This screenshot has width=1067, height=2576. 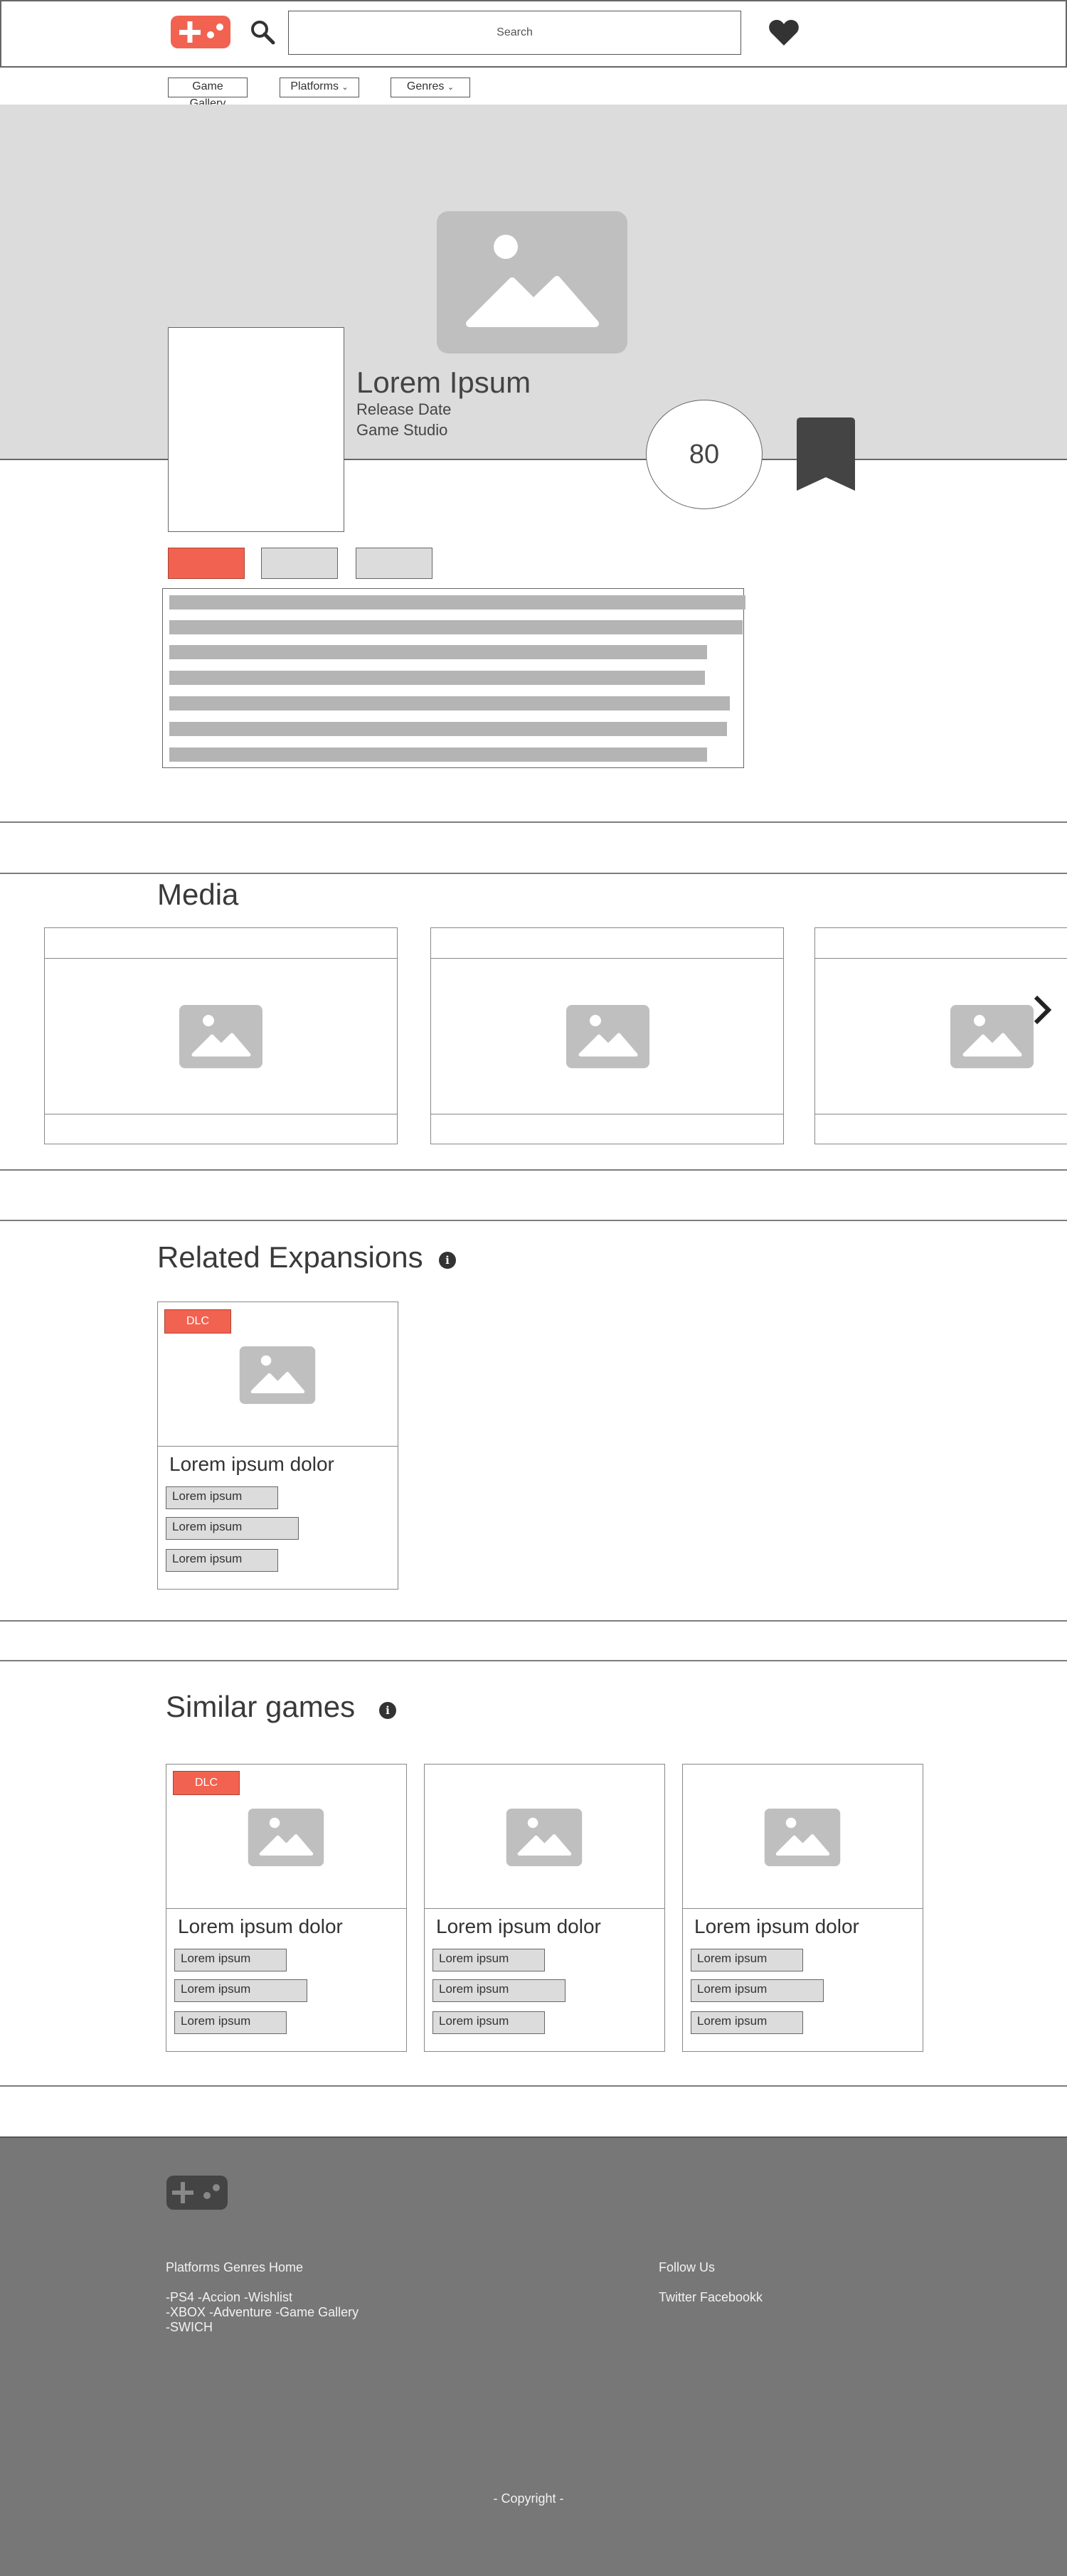 I want to click on footer-gamepad-icon, so click(x=197, y=2194).